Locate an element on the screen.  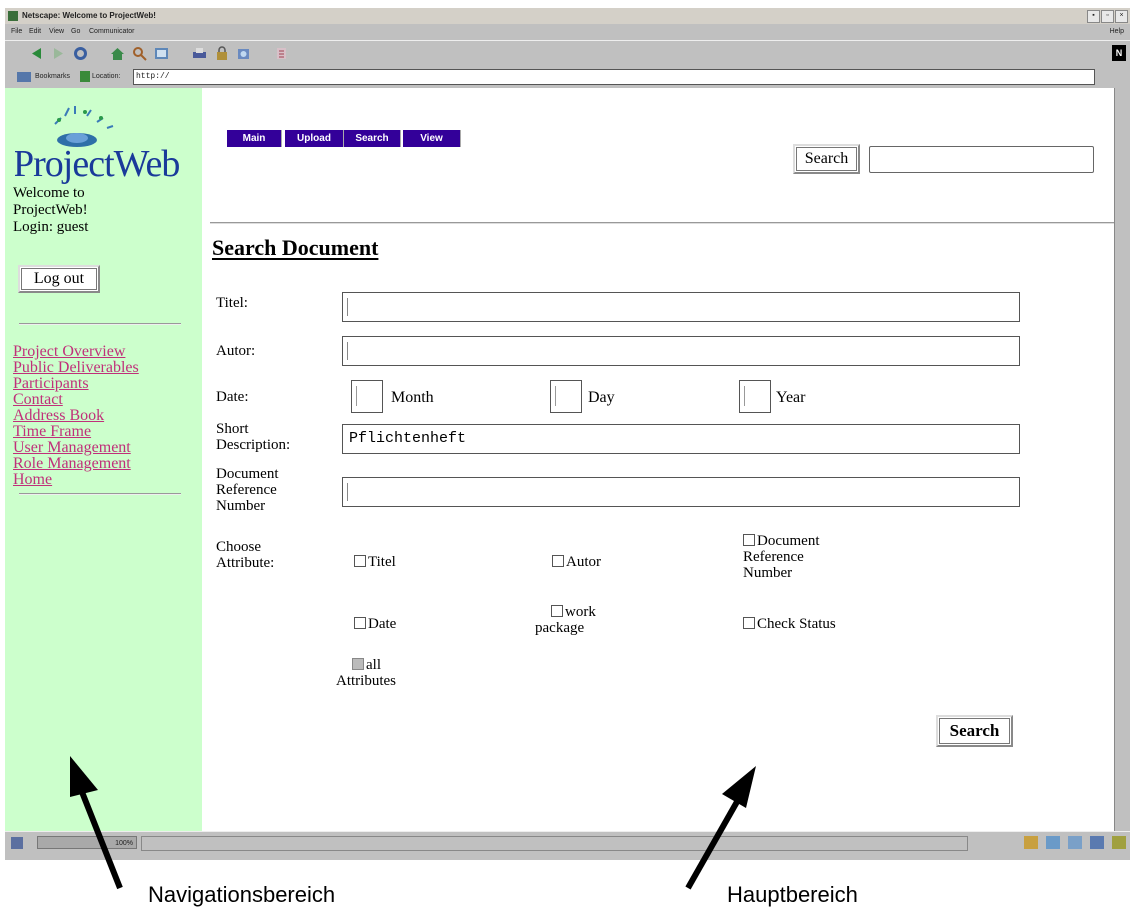
docref-input is located at coordinates (681, 492).